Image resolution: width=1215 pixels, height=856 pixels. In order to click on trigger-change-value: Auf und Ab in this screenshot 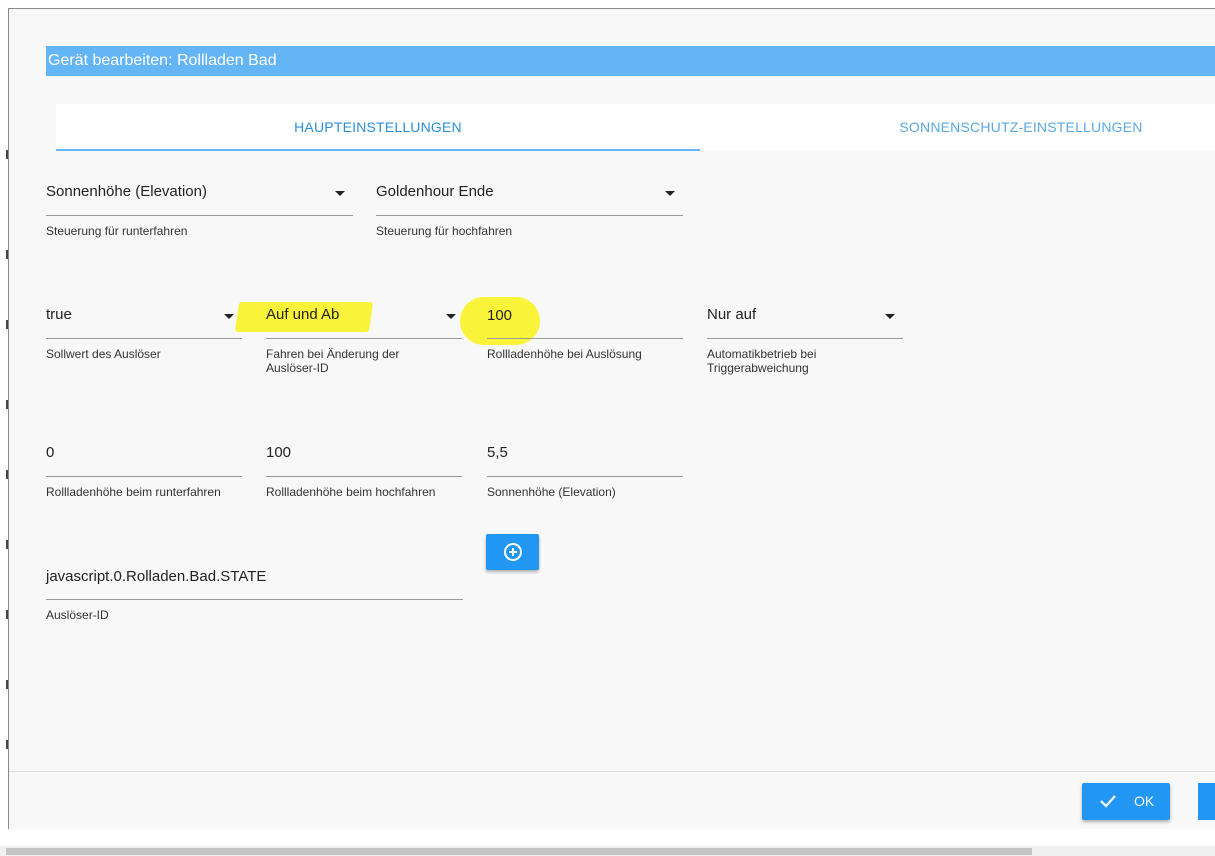, I will do `click(303, 314)`.